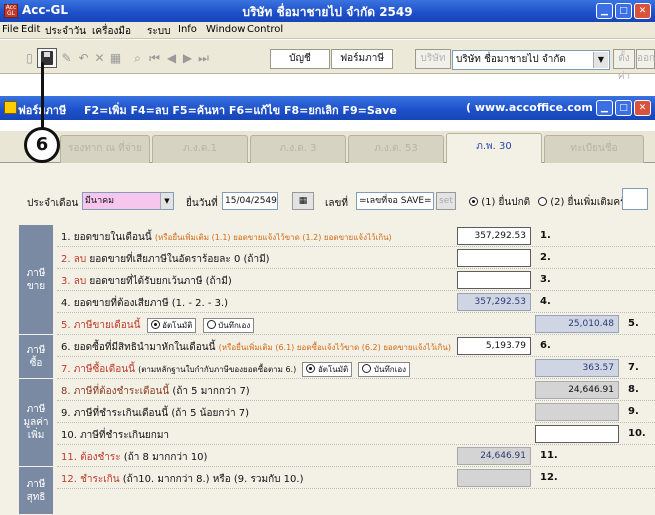  Describe the element at coordinates (494, 280) in the screenshot. I see `exempt-sales-input` at that location.